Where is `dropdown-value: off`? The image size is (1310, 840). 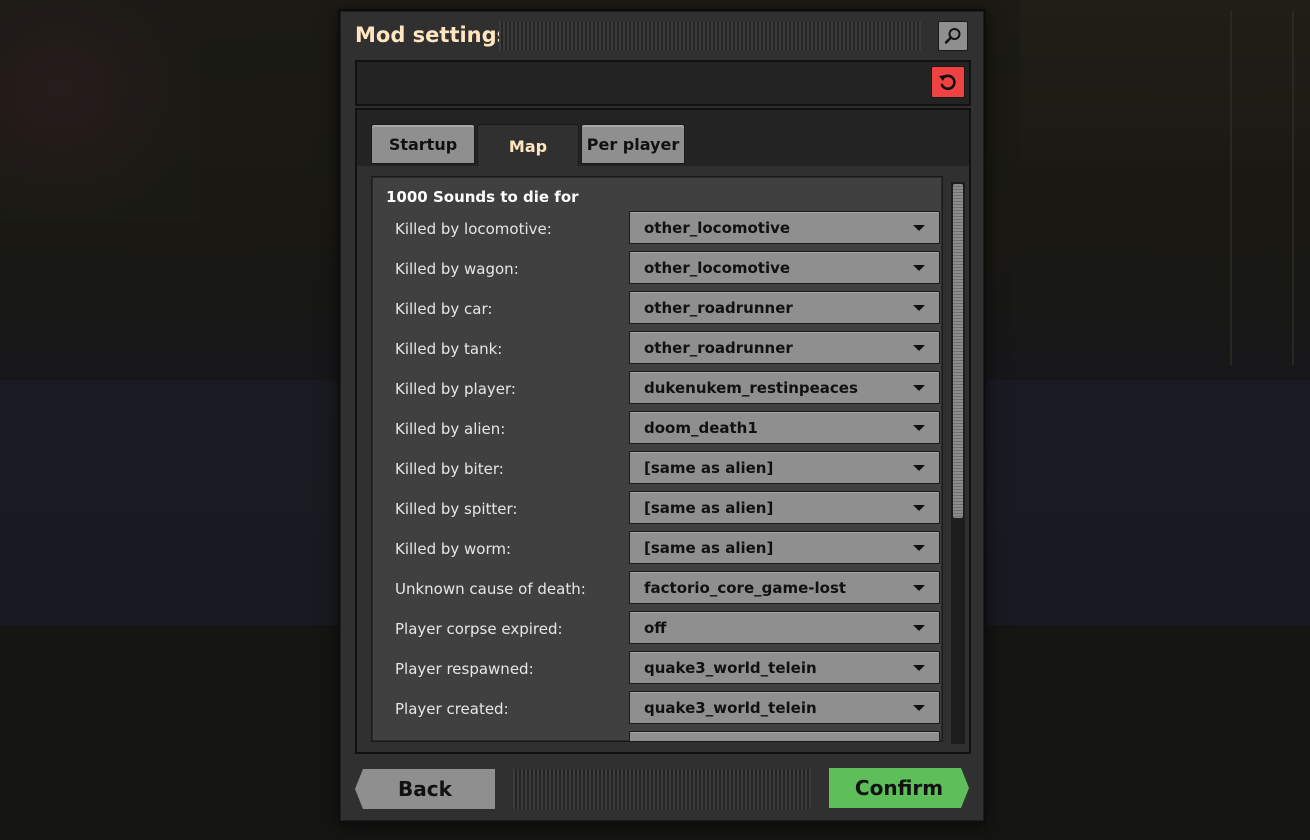 dropdown-value: off is located at coordinates (655, 628).